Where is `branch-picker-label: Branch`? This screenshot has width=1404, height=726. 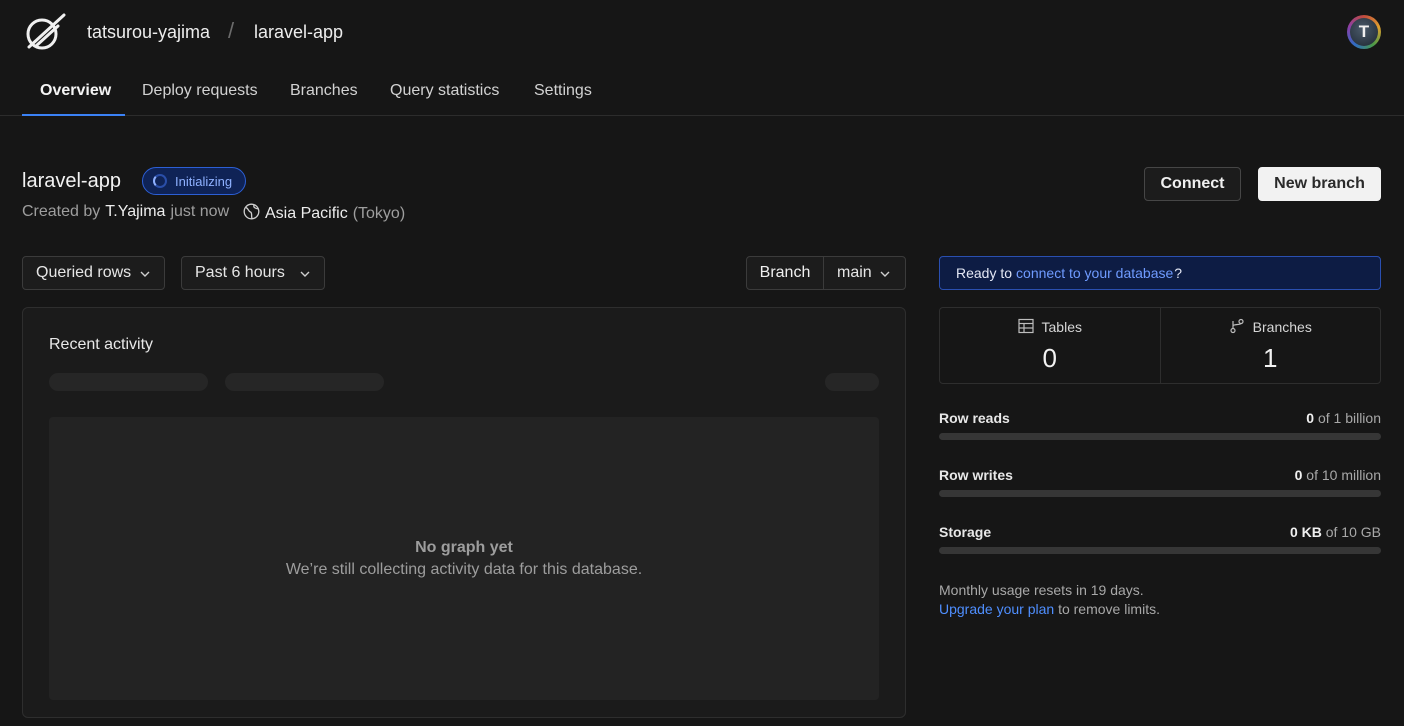
branch-picker-label: Branch is located at coordinates (785, 273).